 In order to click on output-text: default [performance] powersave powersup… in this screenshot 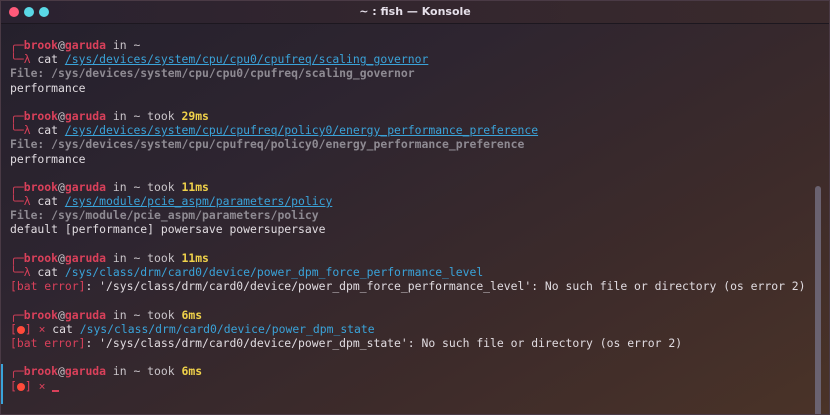, I will do `click(168, 229)`.